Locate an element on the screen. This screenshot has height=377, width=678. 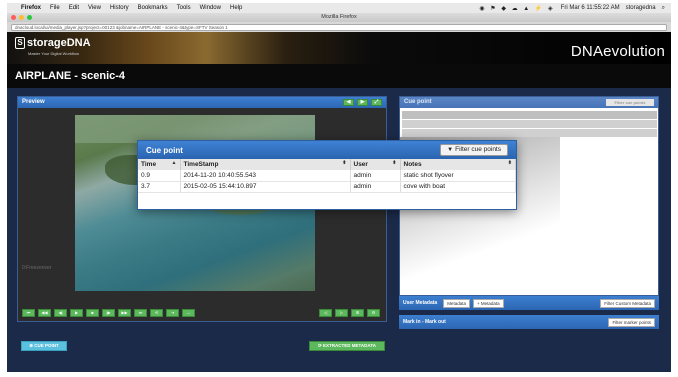
cue-point-button: ⊕ CUE POINT is located at coordinates (44, 346).